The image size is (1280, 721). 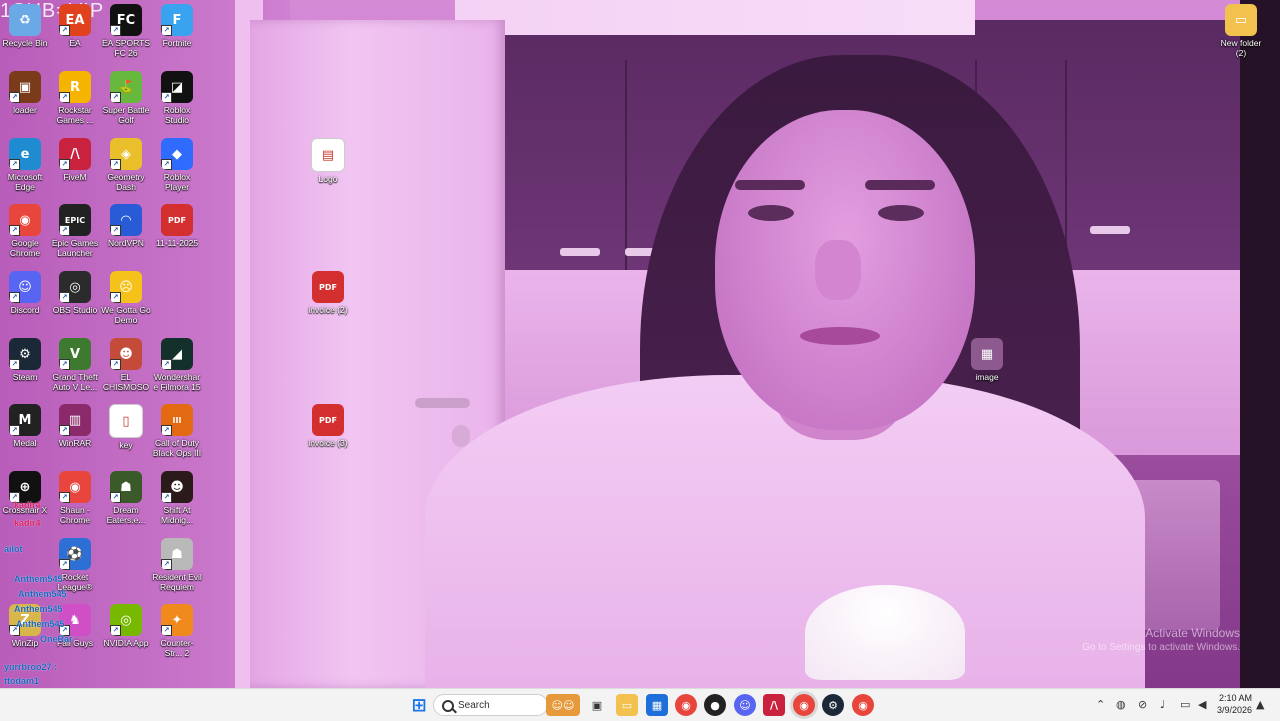 I want to click on desktop-icon-label: 11-11-2025, so click(x=177, y=243).